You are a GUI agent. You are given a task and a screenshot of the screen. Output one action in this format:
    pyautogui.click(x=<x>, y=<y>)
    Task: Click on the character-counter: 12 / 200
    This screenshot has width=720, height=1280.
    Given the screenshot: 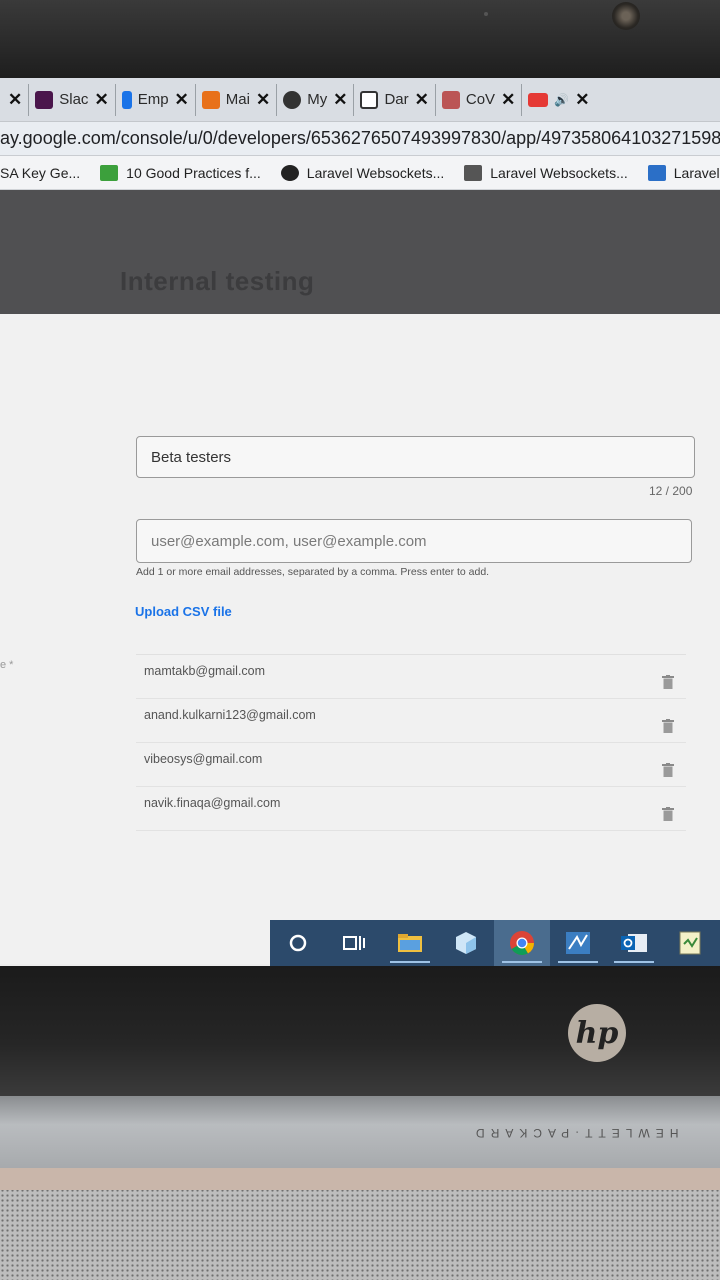 What is the action you would take?
    pyautogui.click(x=671, y=491)
    